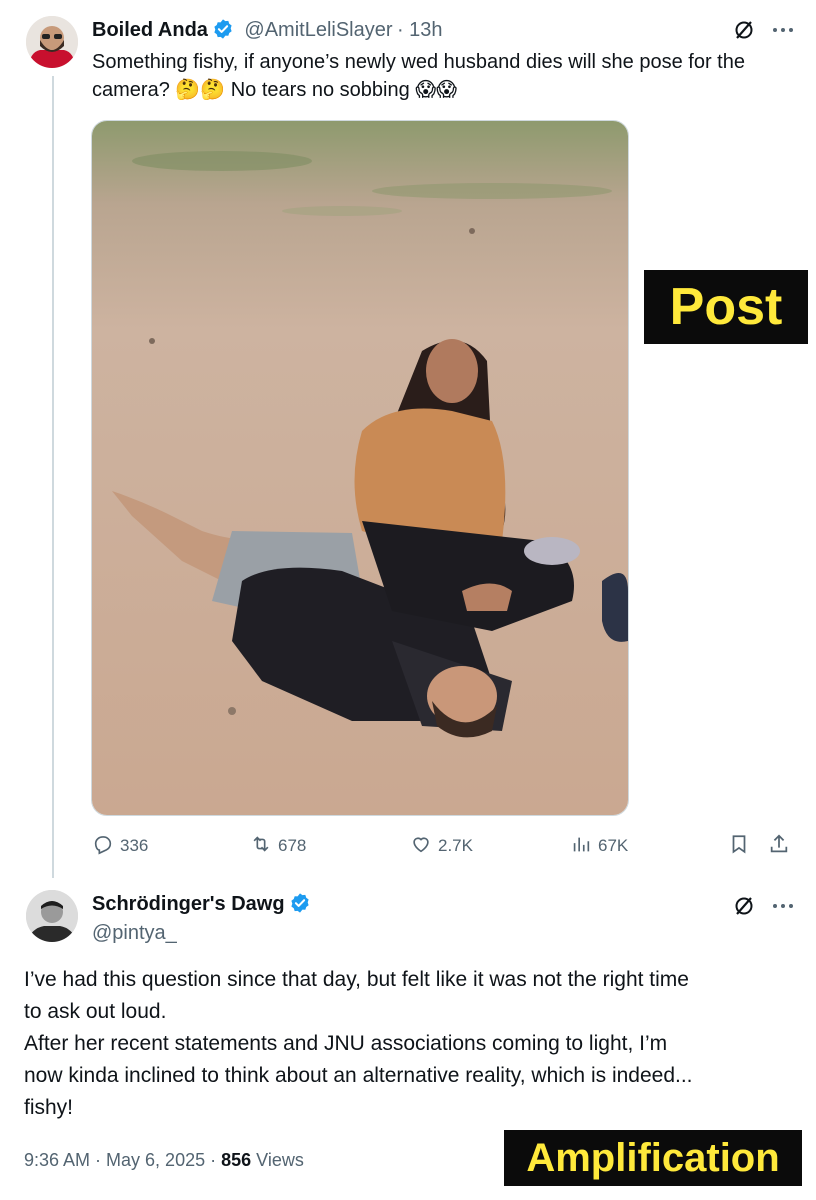  I want to click on post-time: · 13h, so click(420, 30).